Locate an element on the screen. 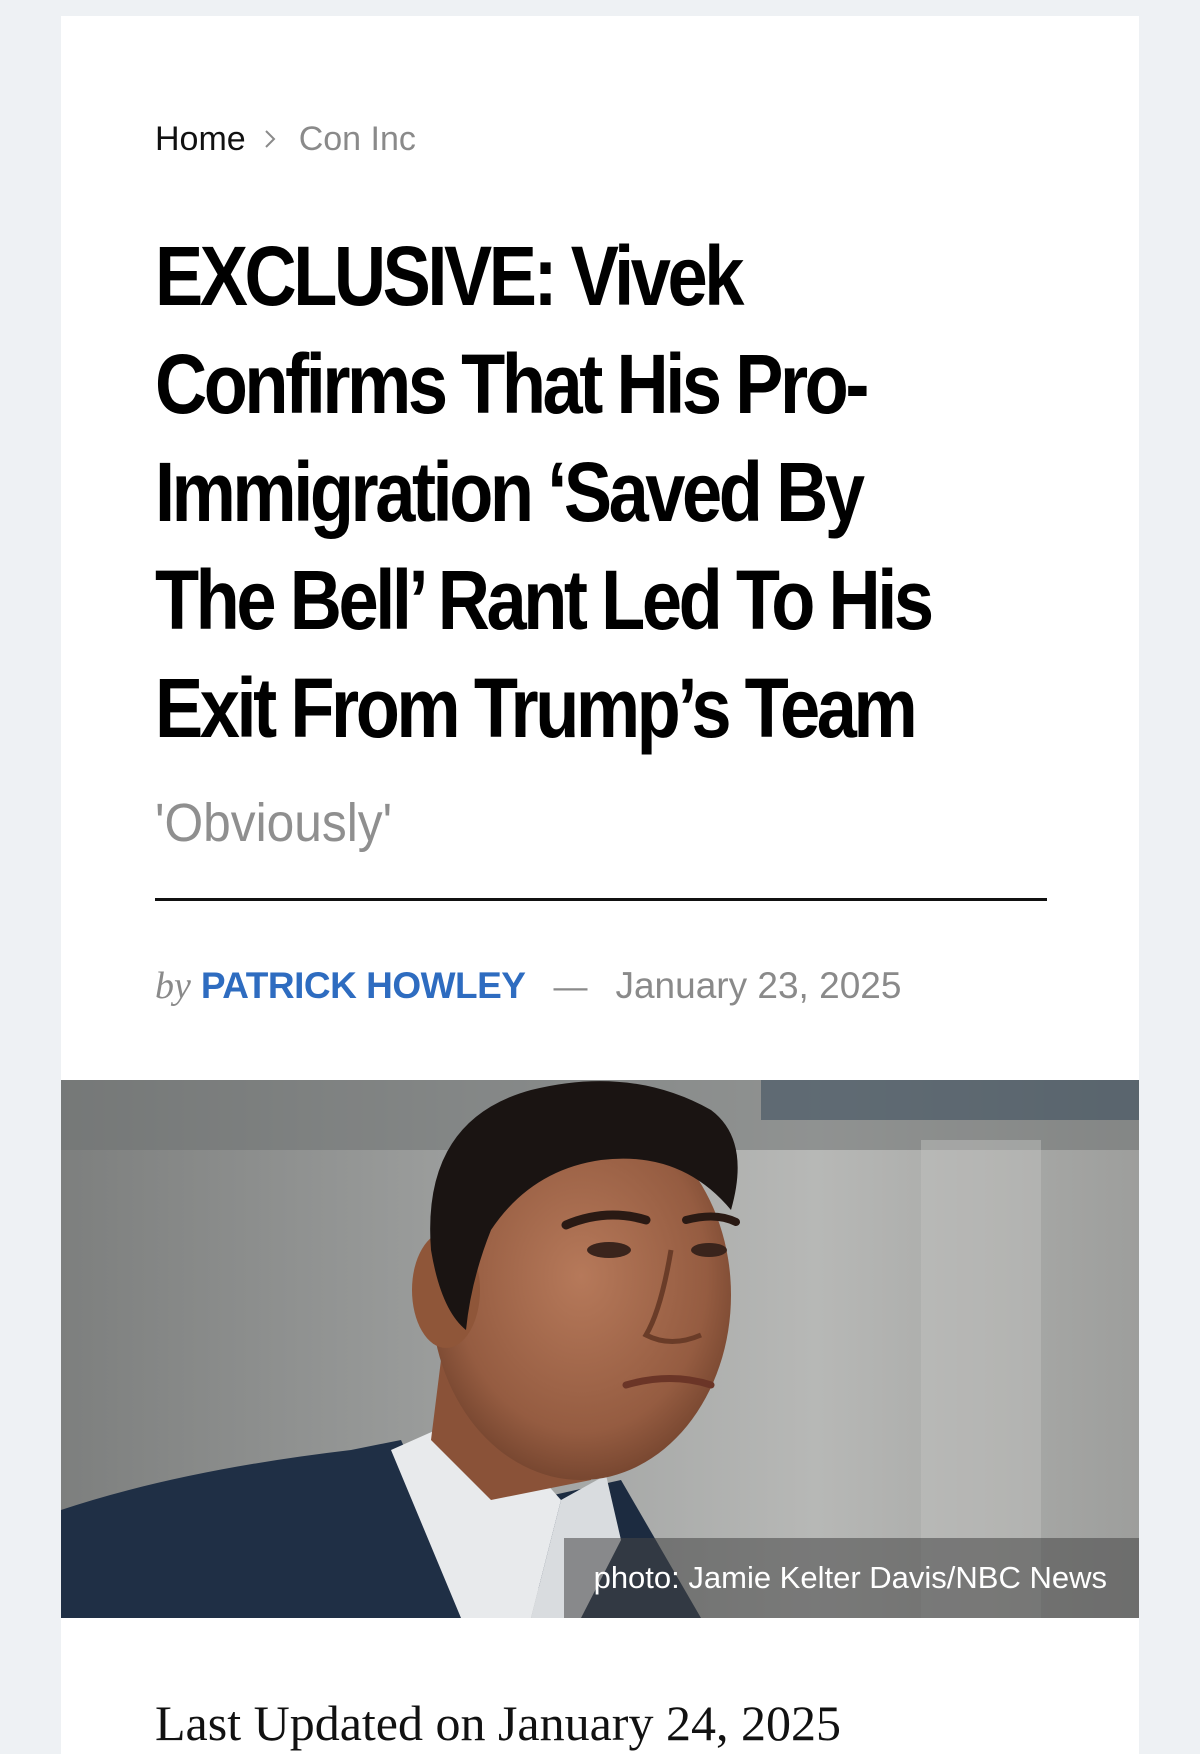 The image size is (1200, 1754). headline-line: The Bell’ Rant Led To His is located at coordinates (544, 600).